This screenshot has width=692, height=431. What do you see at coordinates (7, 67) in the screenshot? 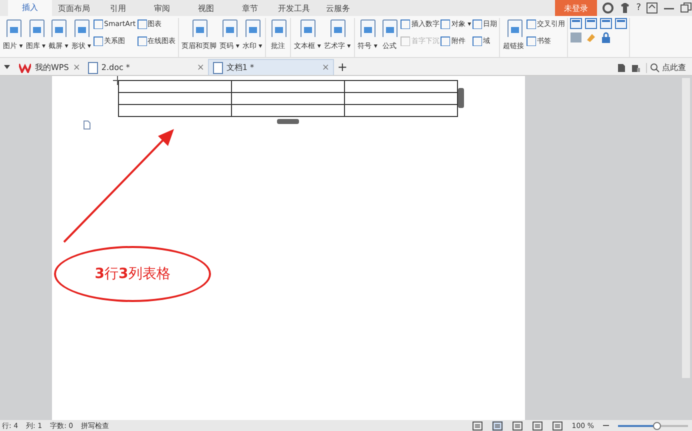
I see `caret-icon` at bounding box center [7, 67].